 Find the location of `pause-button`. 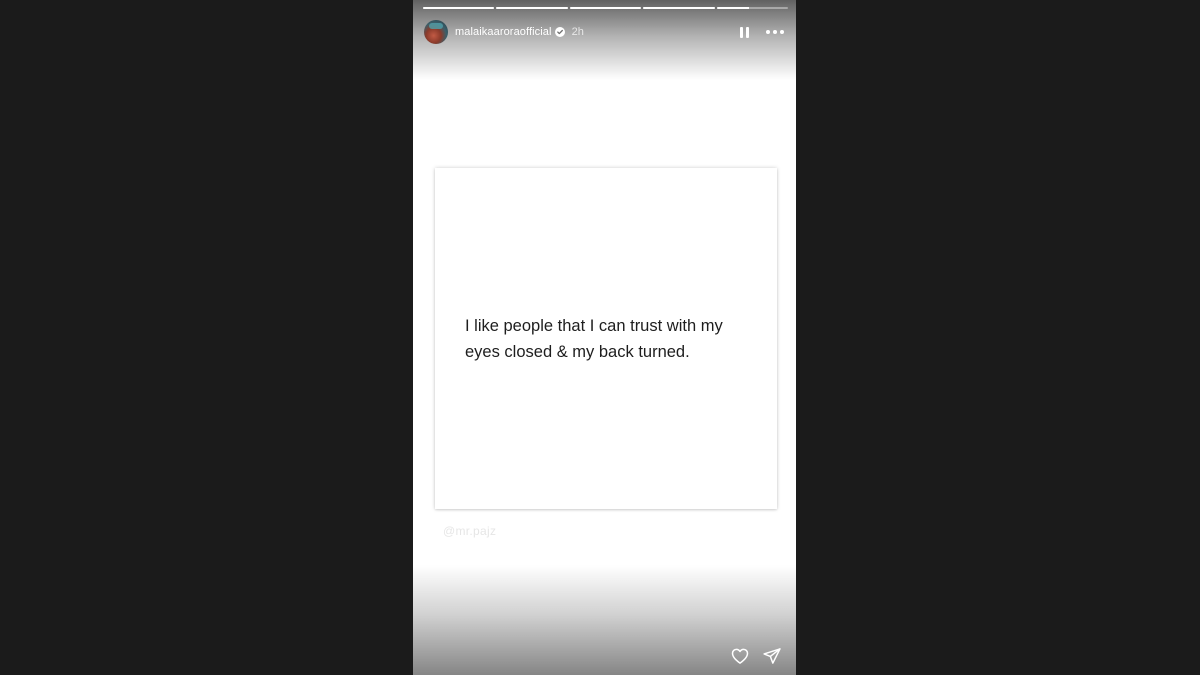

pause-button is located at coordinates (744, 32).